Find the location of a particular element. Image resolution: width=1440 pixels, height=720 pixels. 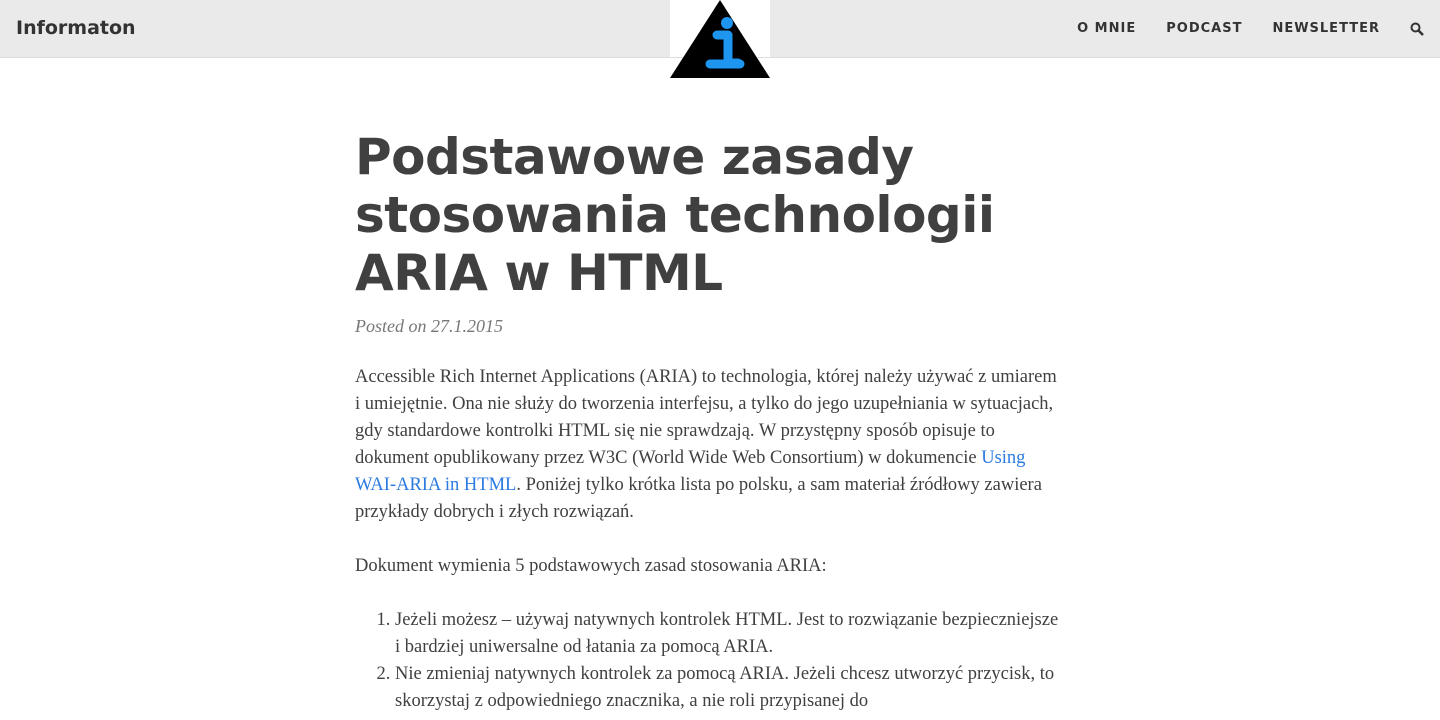

site-header: Informaton O MNIE PODCAST NEWSLETTER is located at coordinates (720, 39).